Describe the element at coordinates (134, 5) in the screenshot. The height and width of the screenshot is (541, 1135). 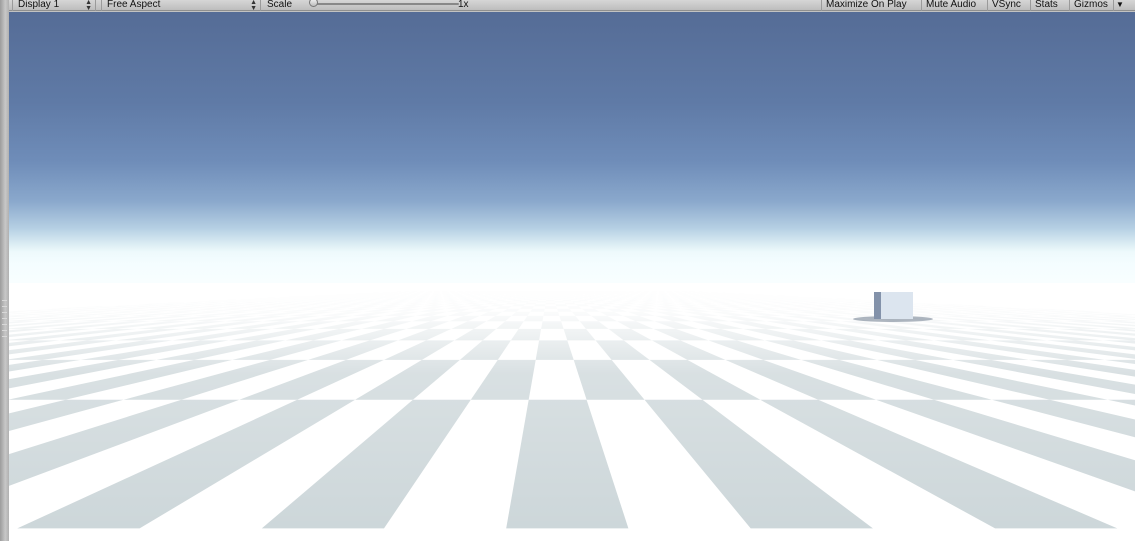
I see `aspect-label: Free Aspect` at that location.